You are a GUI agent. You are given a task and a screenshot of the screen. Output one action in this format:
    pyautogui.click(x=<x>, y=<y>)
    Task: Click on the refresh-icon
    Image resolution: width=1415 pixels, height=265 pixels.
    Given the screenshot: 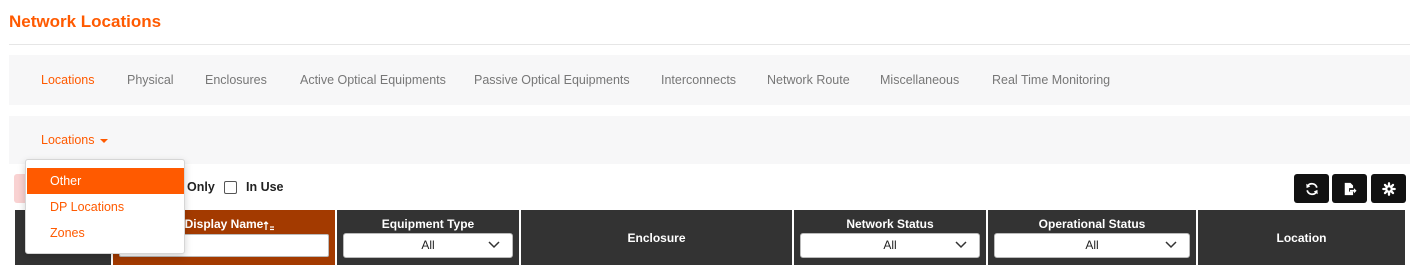 What is the action you would take?
    pyautogui.click(x=1311, y=188)
    